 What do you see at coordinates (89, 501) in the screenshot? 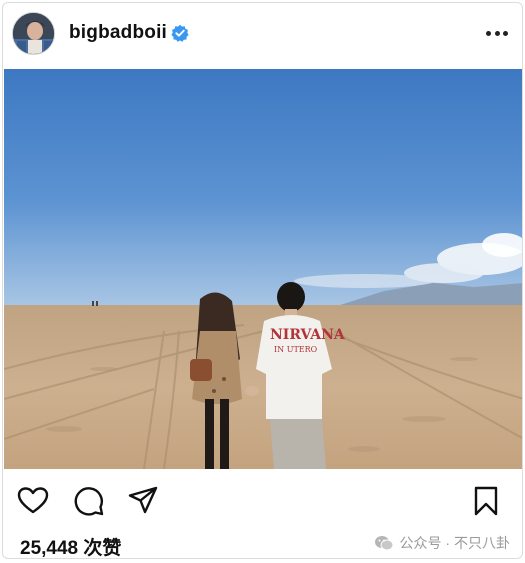
I see `comment-icon` at bounding box center [89, 501].